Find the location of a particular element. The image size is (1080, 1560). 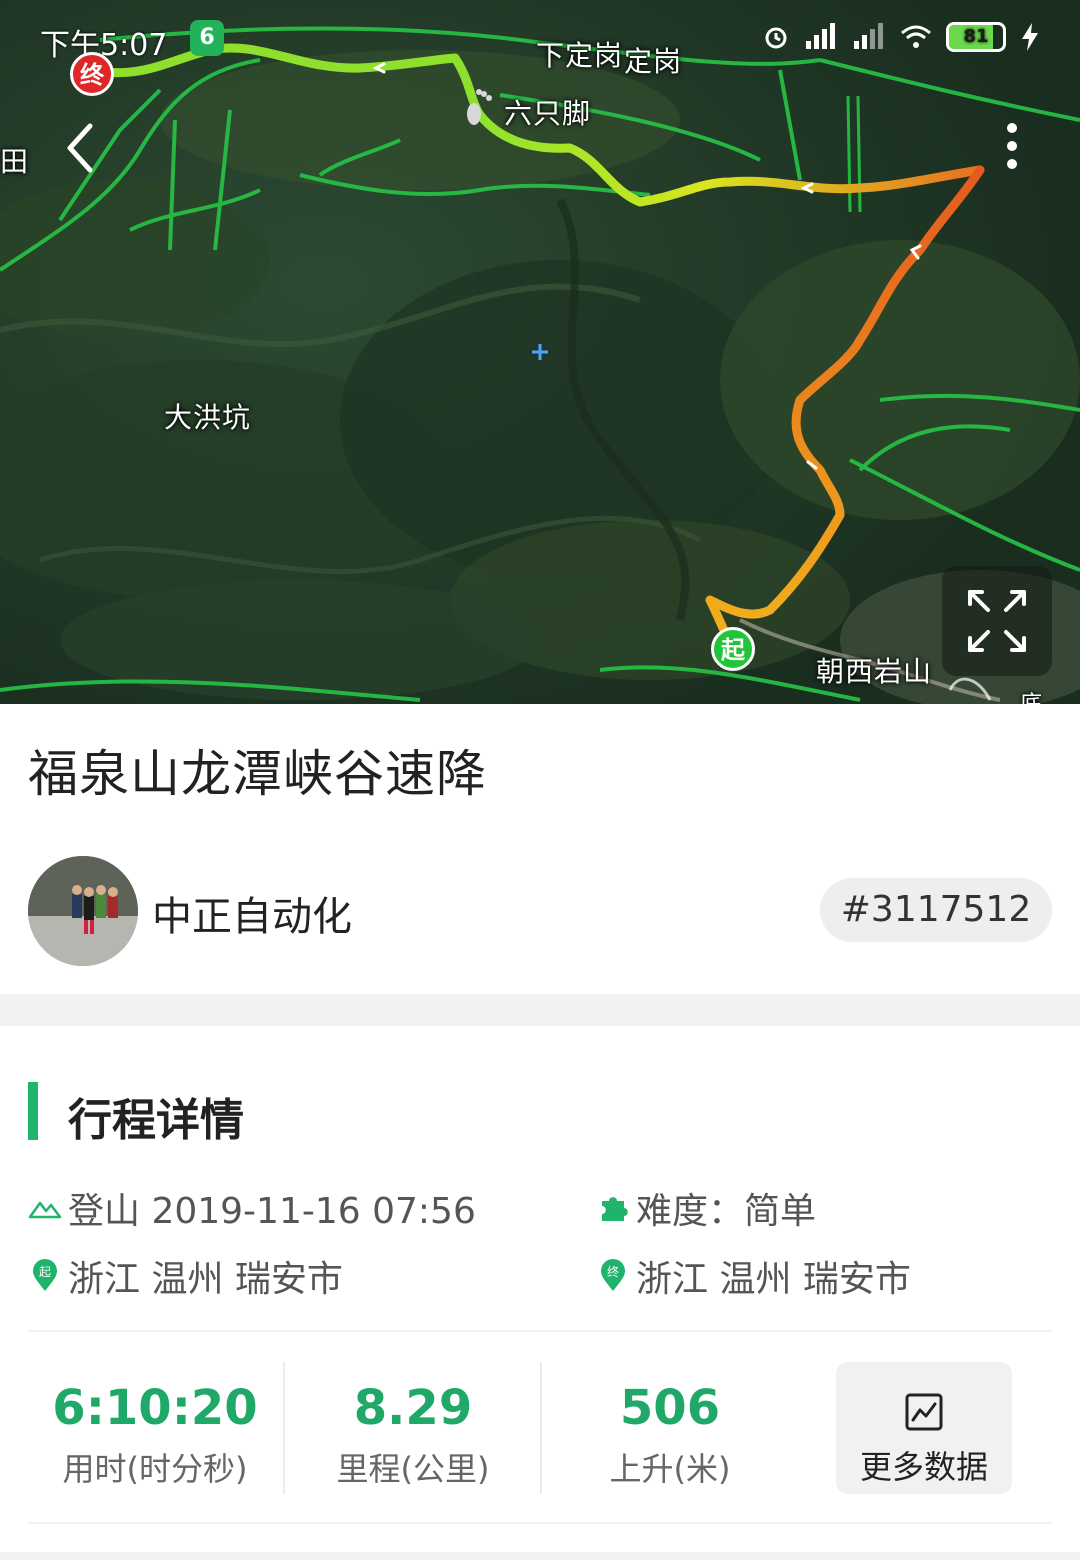

signal-icon is located at coordinates (821, 37).